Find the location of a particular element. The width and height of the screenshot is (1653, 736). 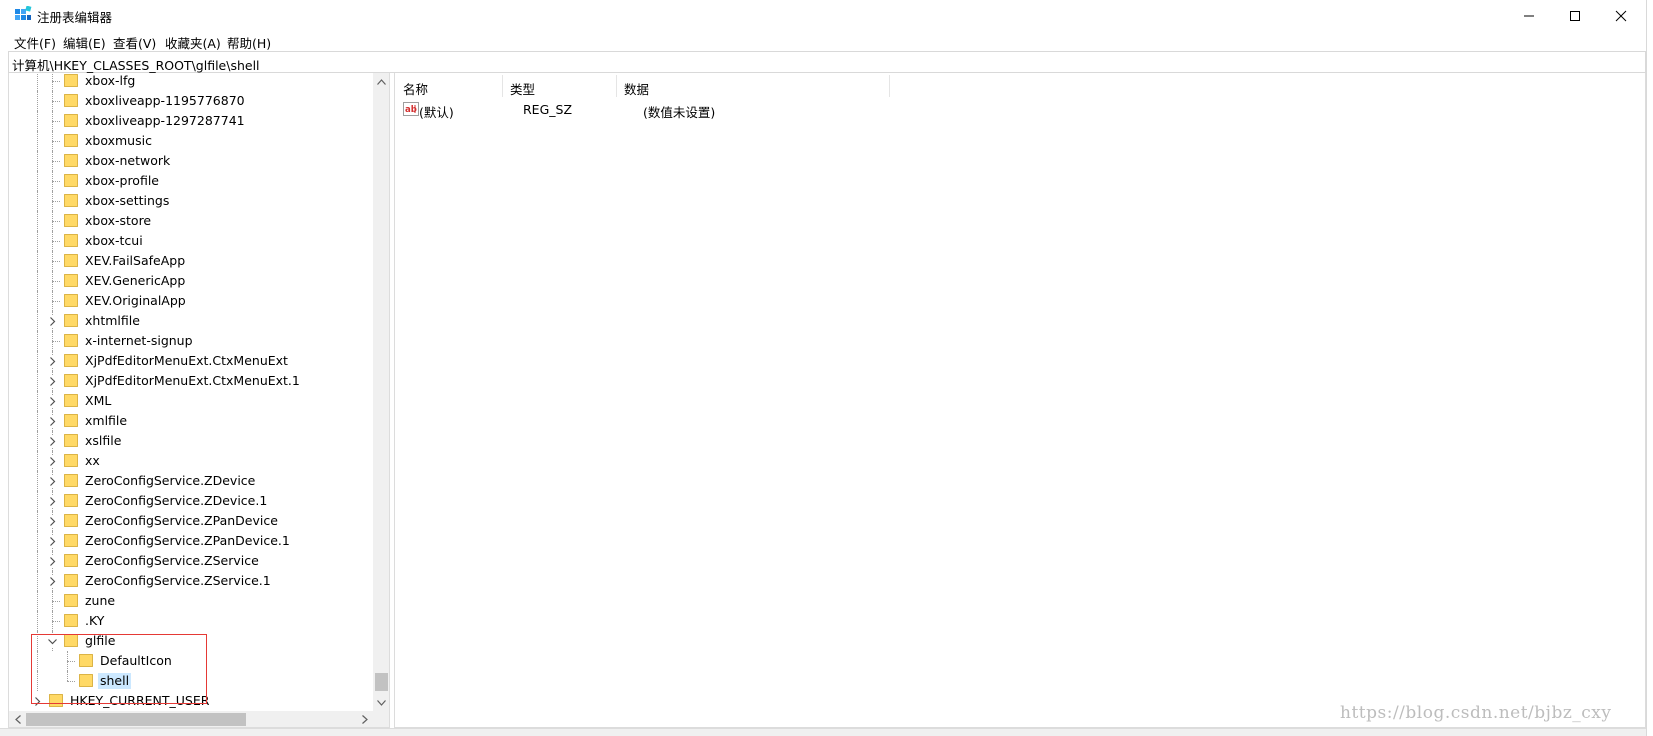

scroll-up-button is located at coordinates (381, 81).